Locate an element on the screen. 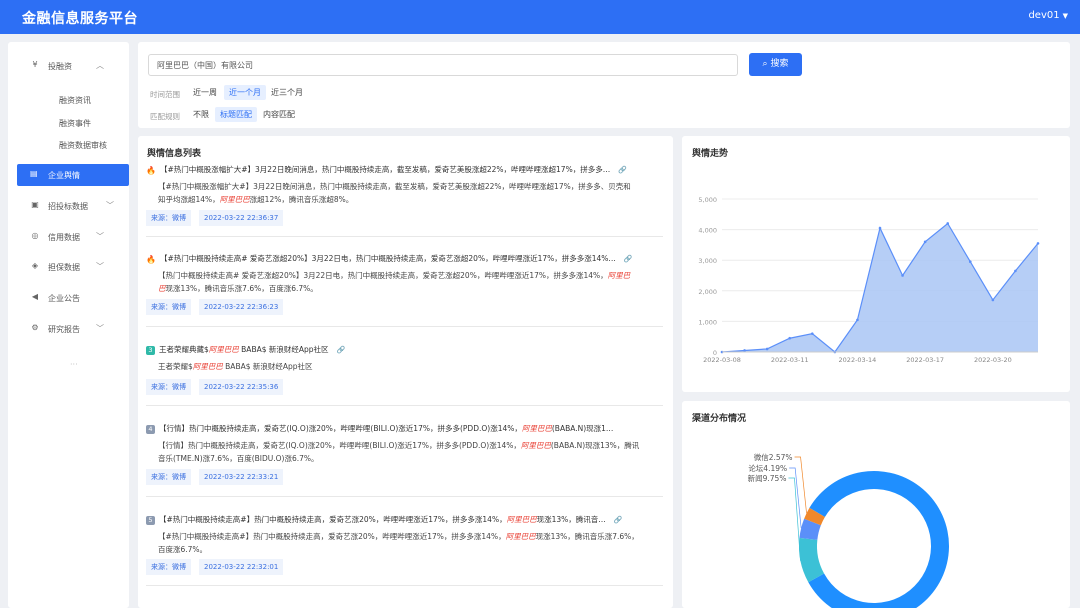 The height and width of the screenshot is (608, 1080). sidebar-item-investment: ¥ 投融资 ︿ is located at coordinates (68, 66).